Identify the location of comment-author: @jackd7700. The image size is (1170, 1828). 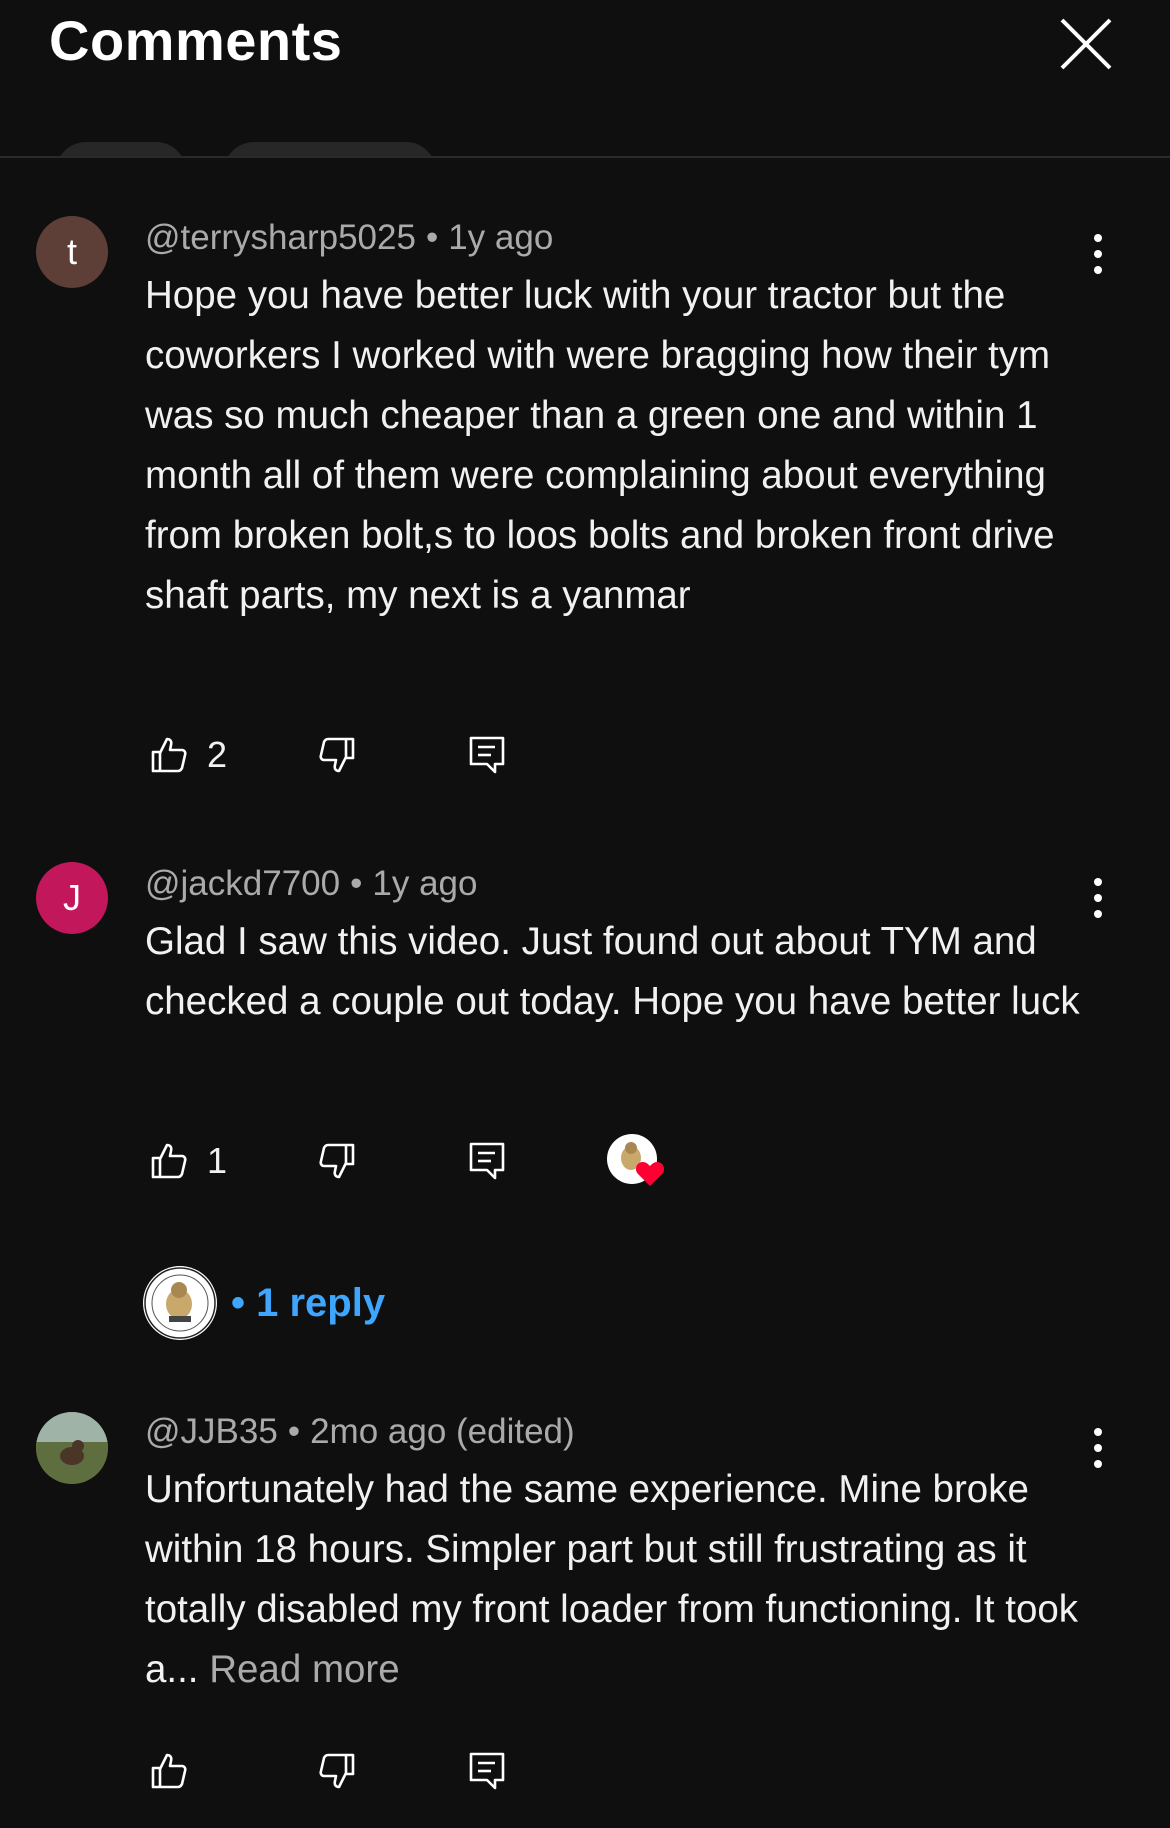
(242, 883).